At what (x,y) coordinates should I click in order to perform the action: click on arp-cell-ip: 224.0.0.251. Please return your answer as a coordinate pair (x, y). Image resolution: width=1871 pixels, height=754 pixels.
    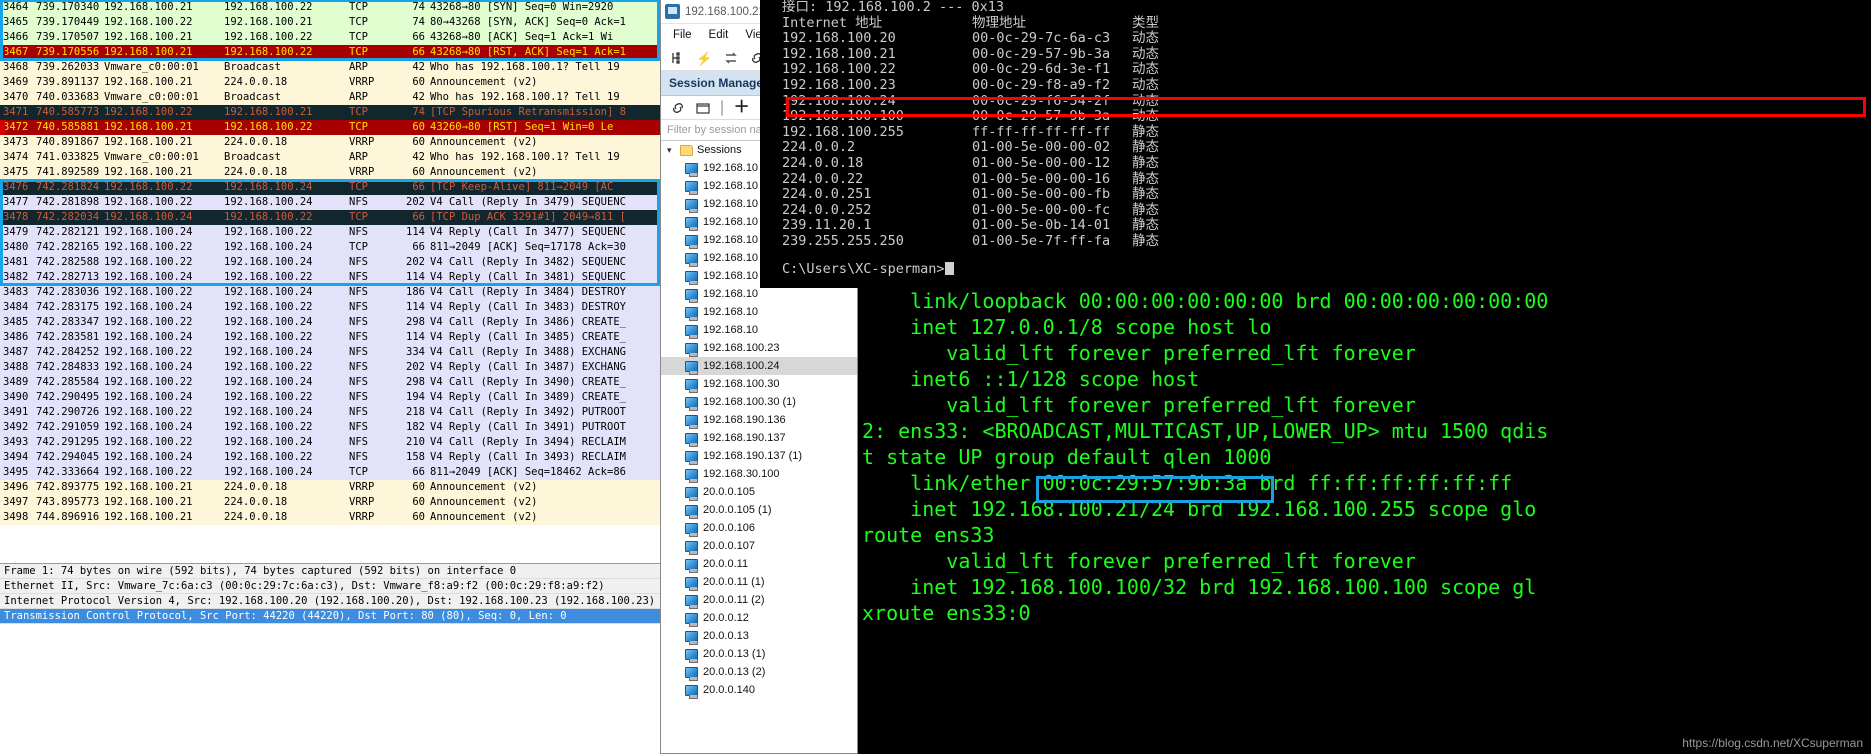
    Looking at the image, I should click on (827, 194).